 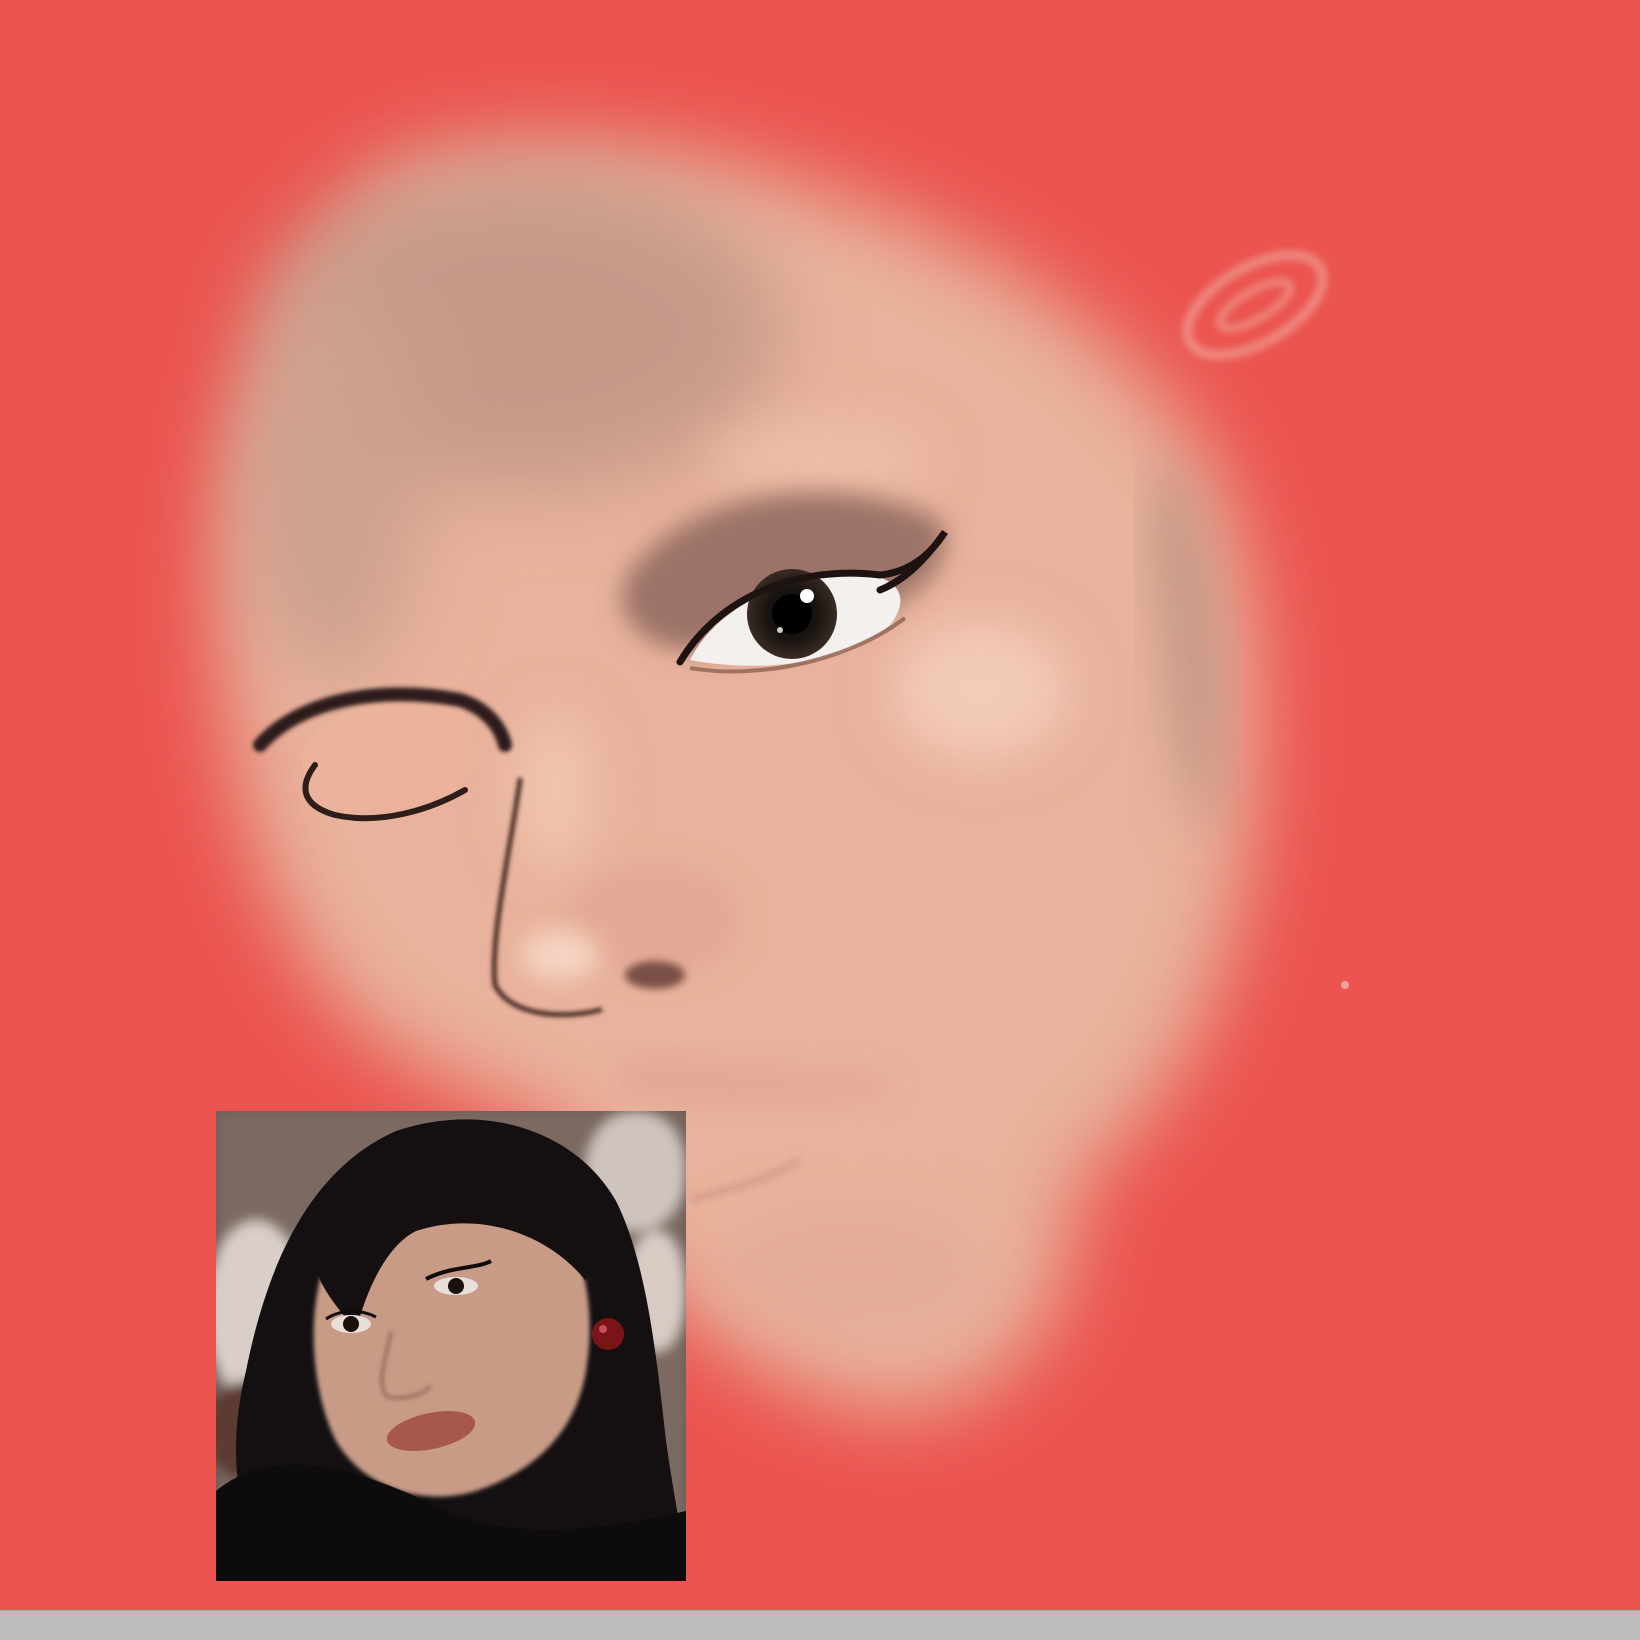 I want to click on reference-photo-image, so click(x=451, y=1346).